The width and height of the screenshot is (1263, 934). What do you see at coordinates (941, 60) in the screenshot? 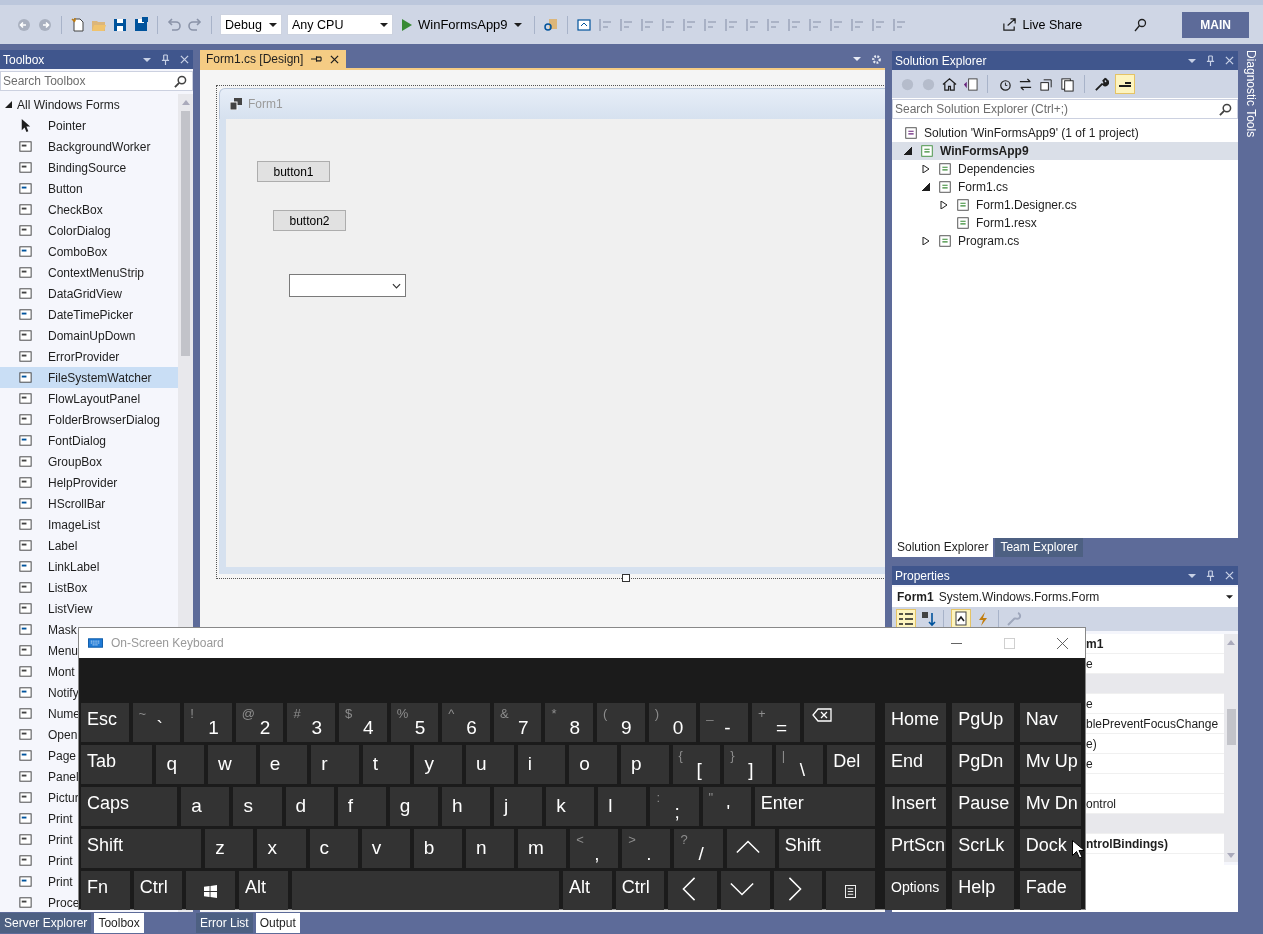
I see `panel-title: Solution Explorer` at bounding box center [941, 60].